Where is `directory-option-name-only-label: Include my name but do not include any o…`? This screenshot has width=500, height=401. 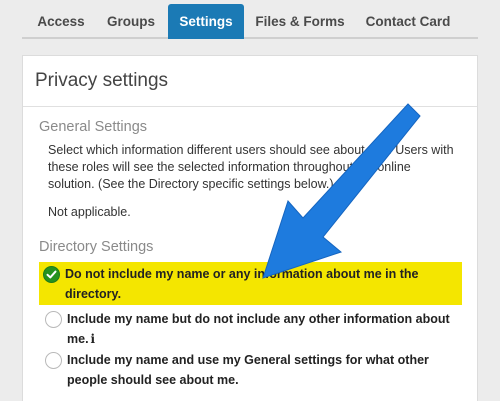 directory-option-name-only-label: Include my name but do not include any o… is located at coordinates (258, 329).